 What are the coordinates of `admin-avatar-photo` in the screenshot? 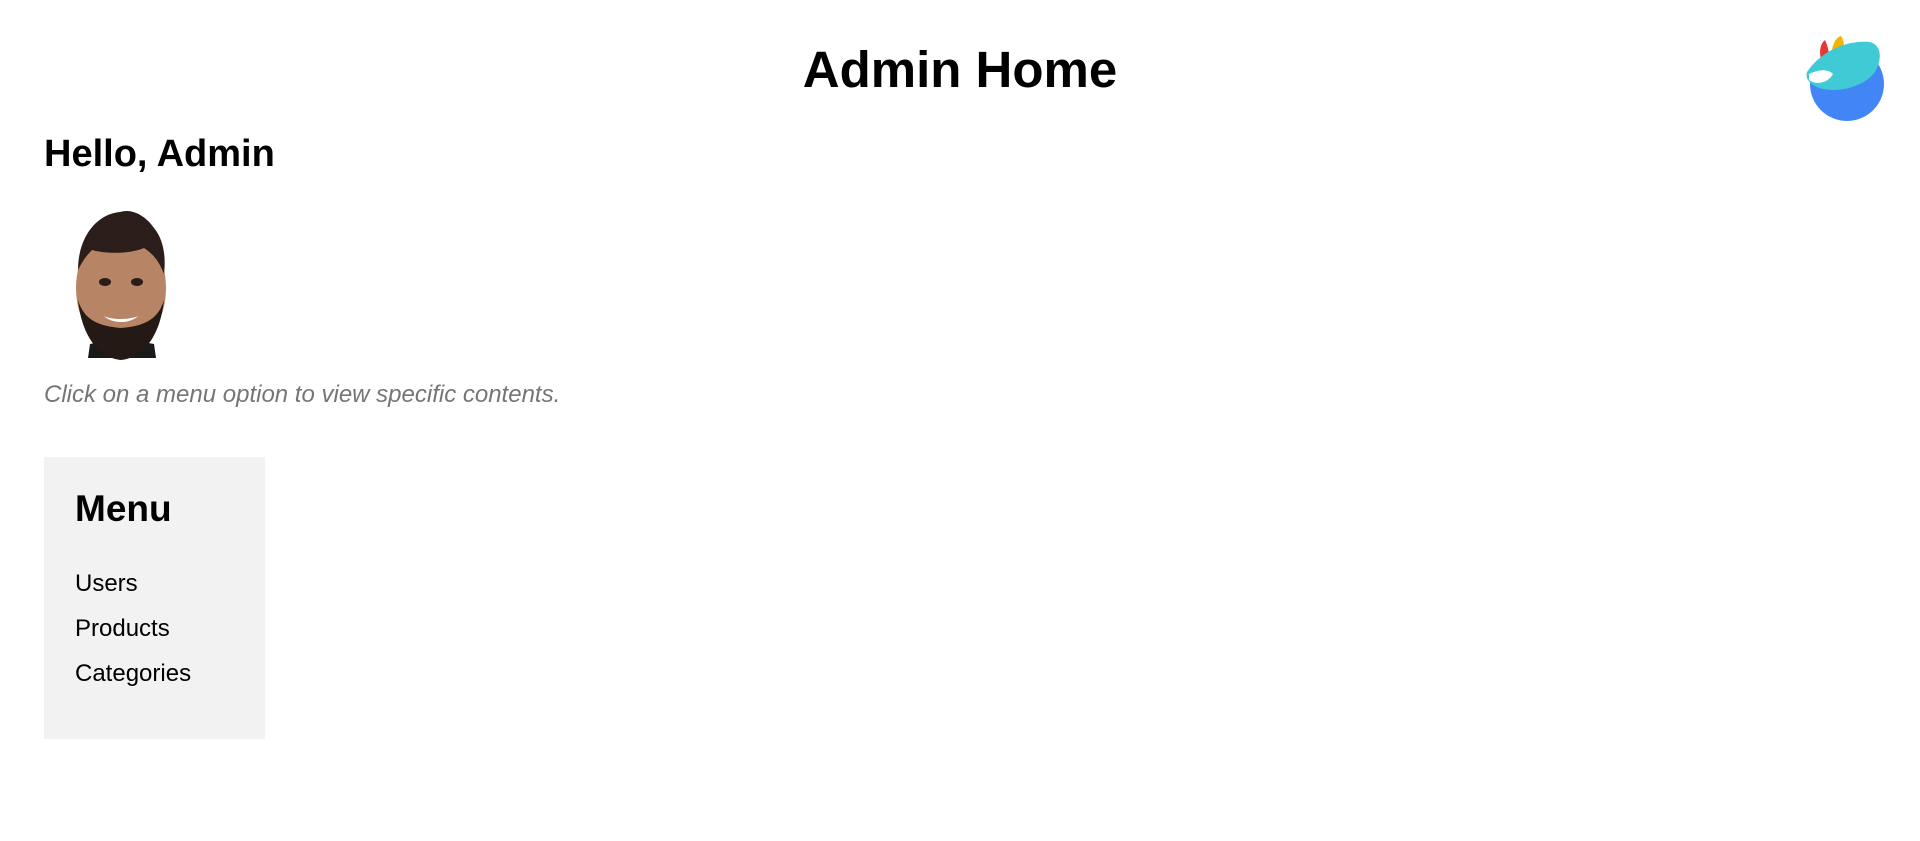 It's located at (121, 285).